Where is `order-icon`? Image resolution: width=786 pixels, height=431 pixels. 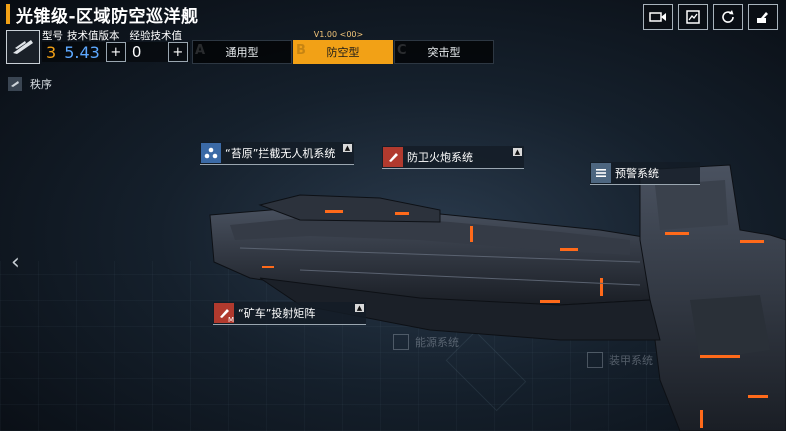
order-icon is located at coordinates (15, 84).